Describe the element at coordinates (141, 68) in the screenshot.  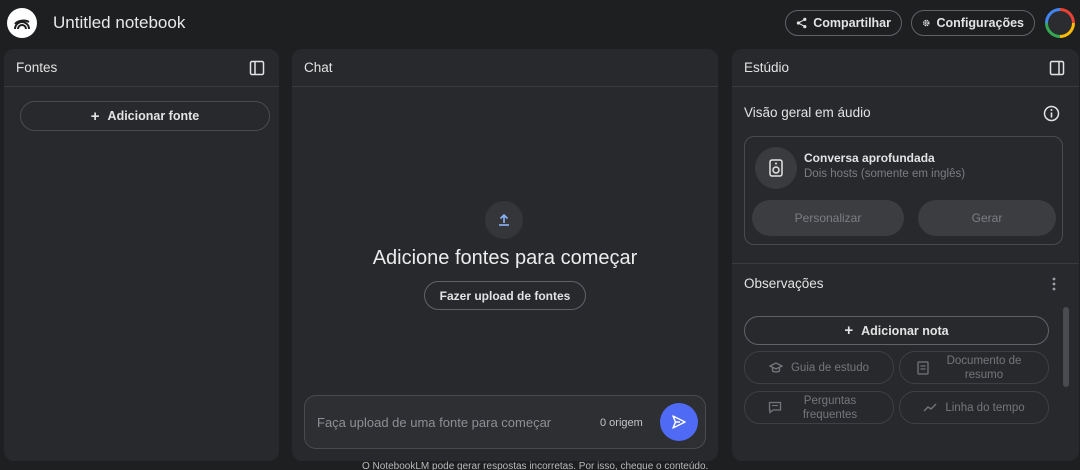
I see `sources-header: Fontes` at that location.